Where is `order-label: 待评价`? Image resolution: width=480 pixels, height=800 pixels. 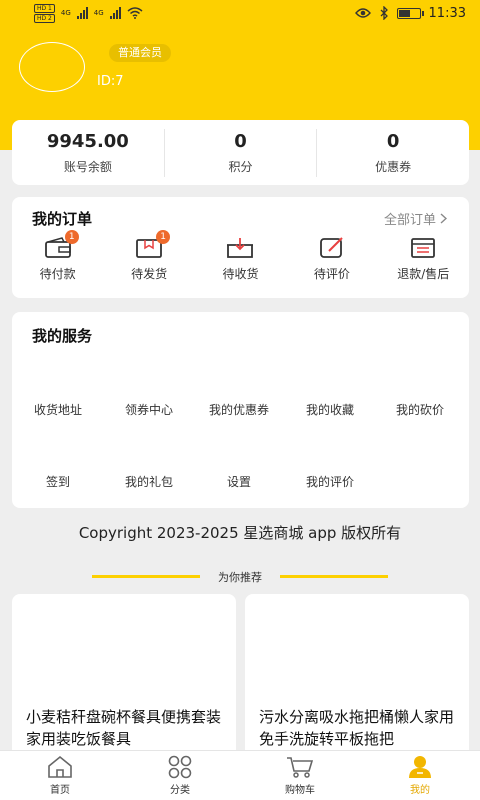 order-label: 待评价 is located at coordinates (331, 274).